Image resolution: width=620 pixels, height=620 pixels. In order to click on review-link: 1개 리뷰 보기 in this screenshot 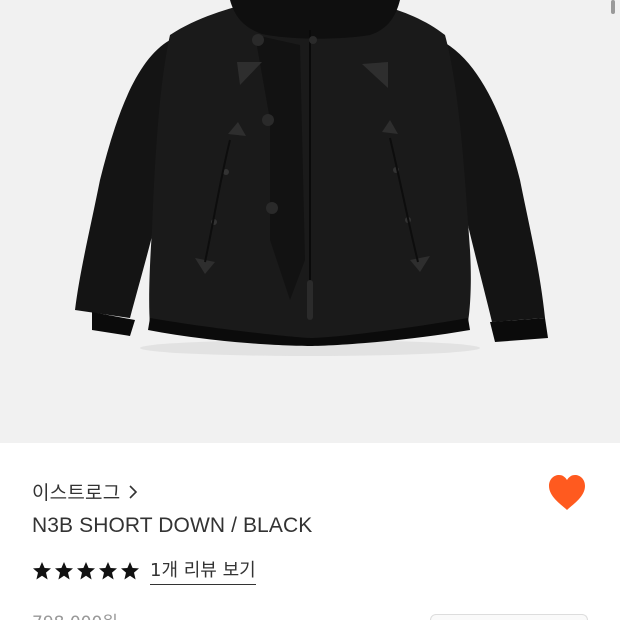, I will do `click(203, 570)`.